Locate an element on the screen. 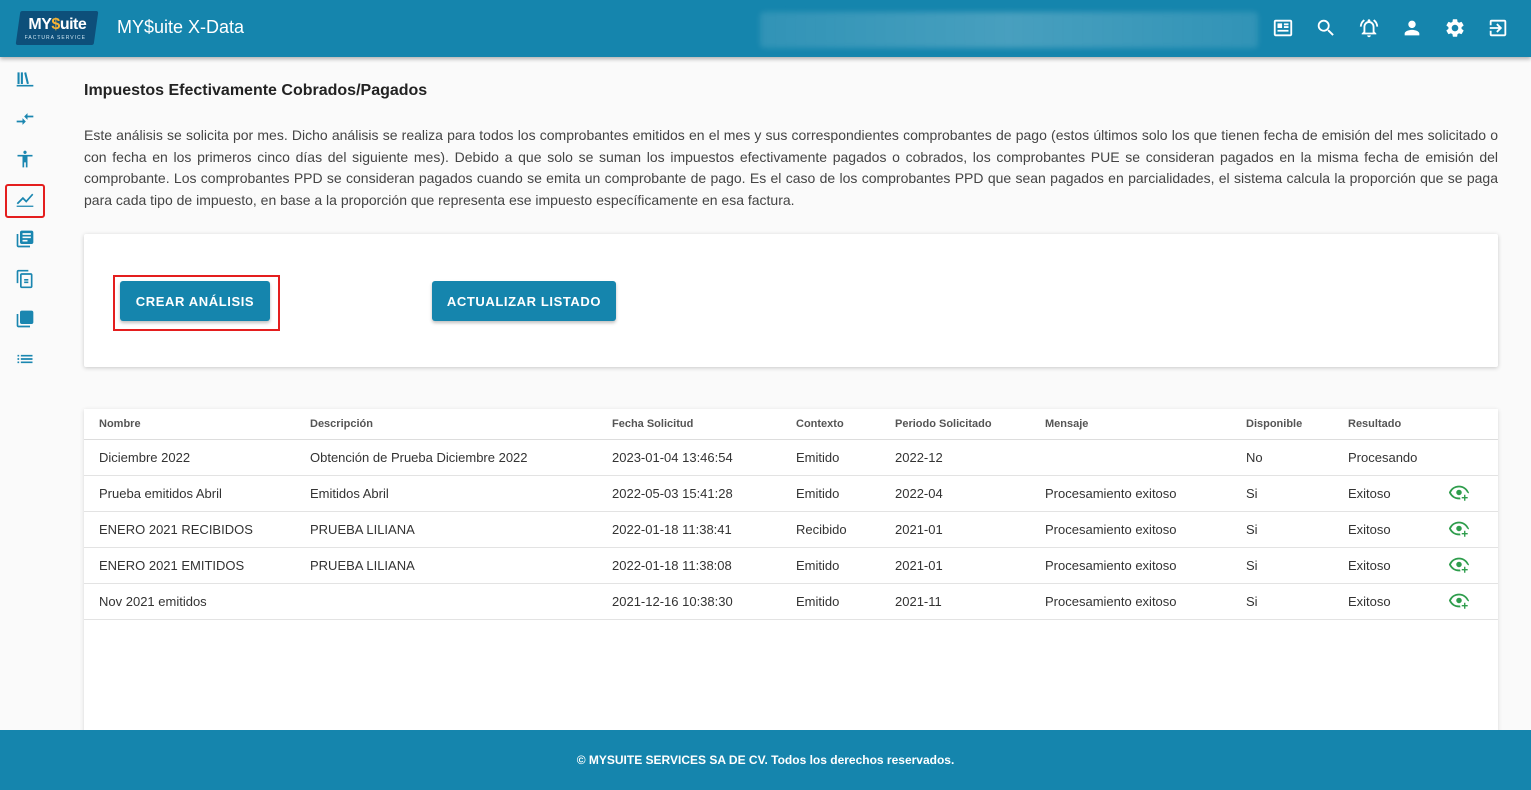  search-icon is located at coordinates (1325, 28).